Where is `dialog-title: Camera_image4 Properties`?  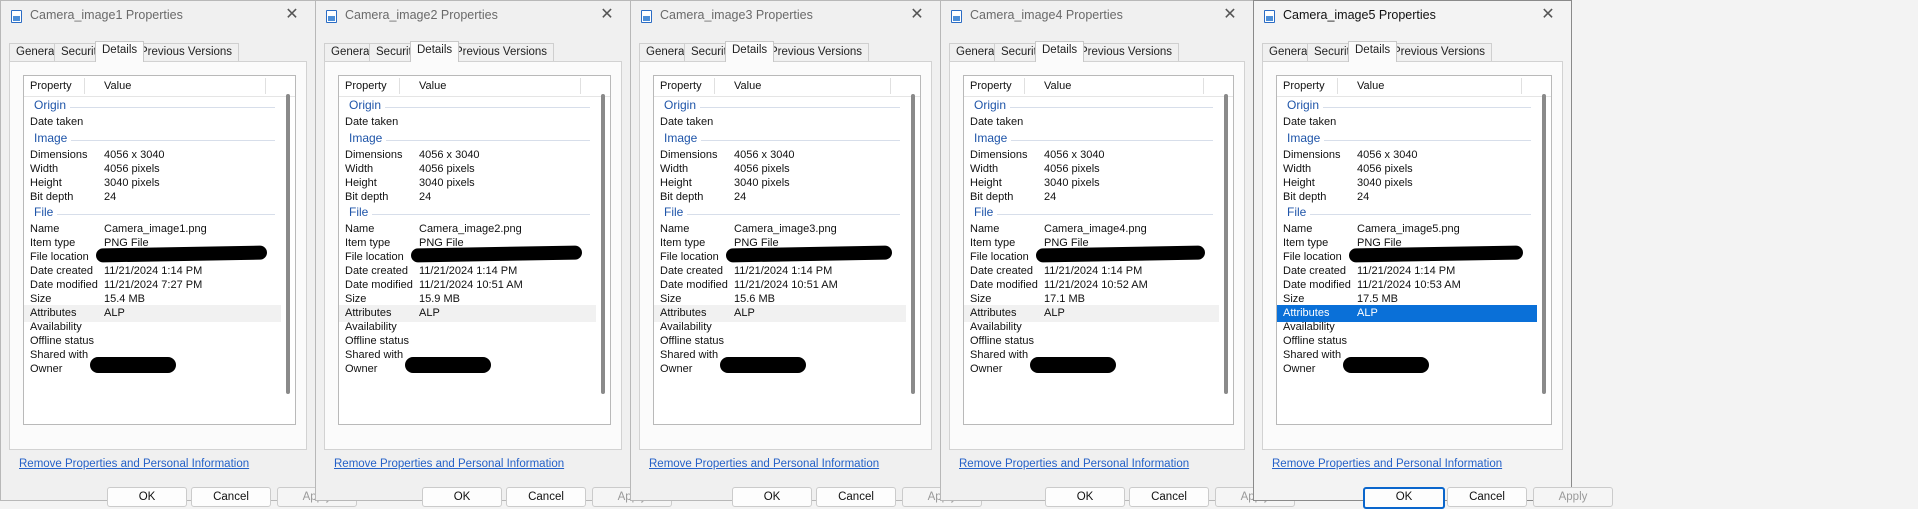 dialog-title: Camera_image4 Properties is located at coordinates (1046, 15).